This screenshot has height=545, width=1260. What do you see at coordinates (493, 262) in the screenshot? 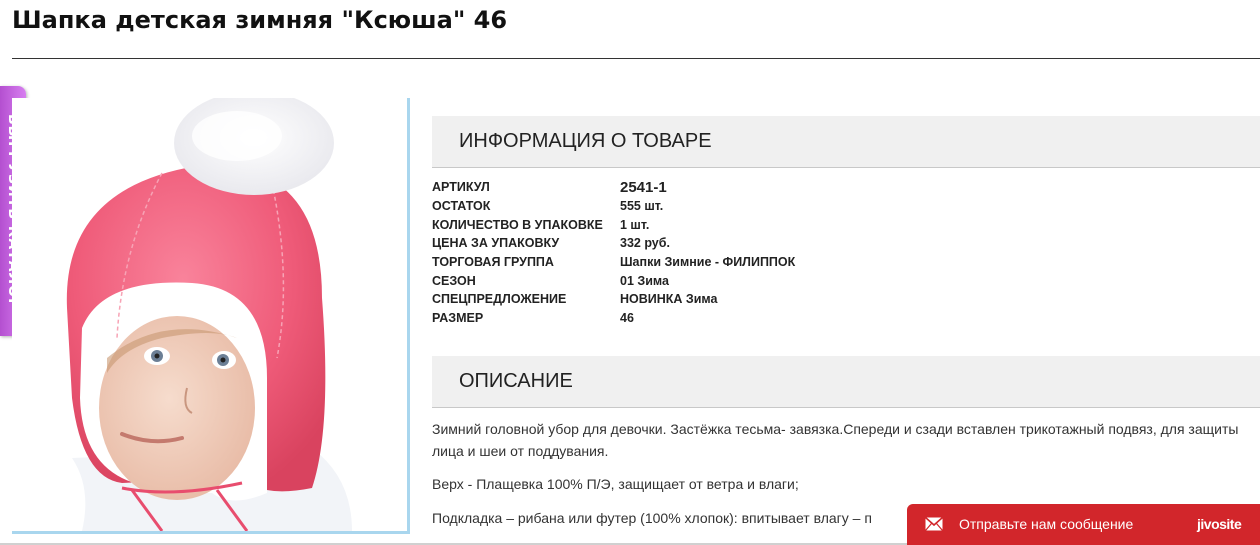
I see `row-label: ТОРГОВАЯ ГРУППА` at bounding box center [493, 262].